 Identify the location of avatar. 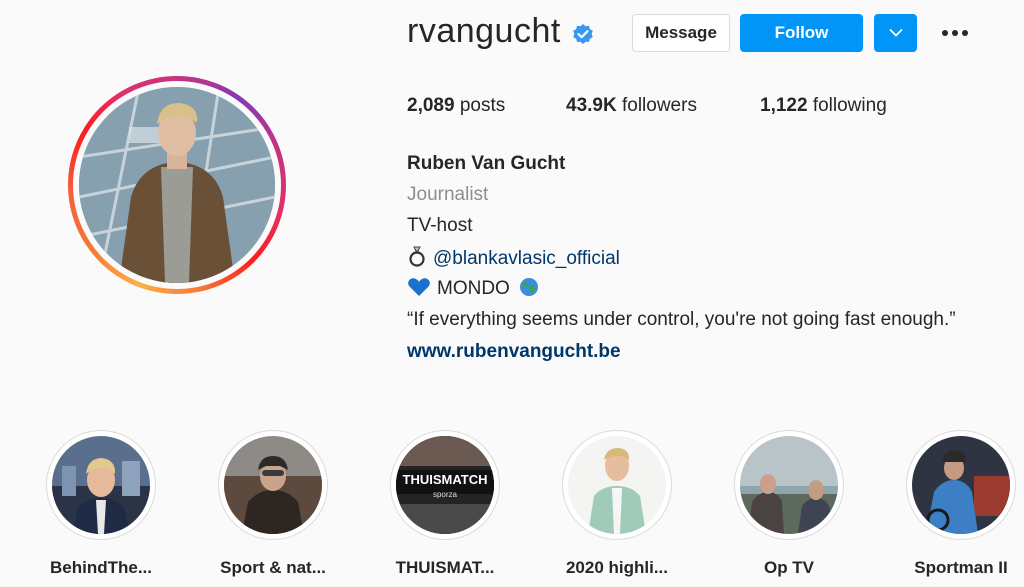
(177, 185).